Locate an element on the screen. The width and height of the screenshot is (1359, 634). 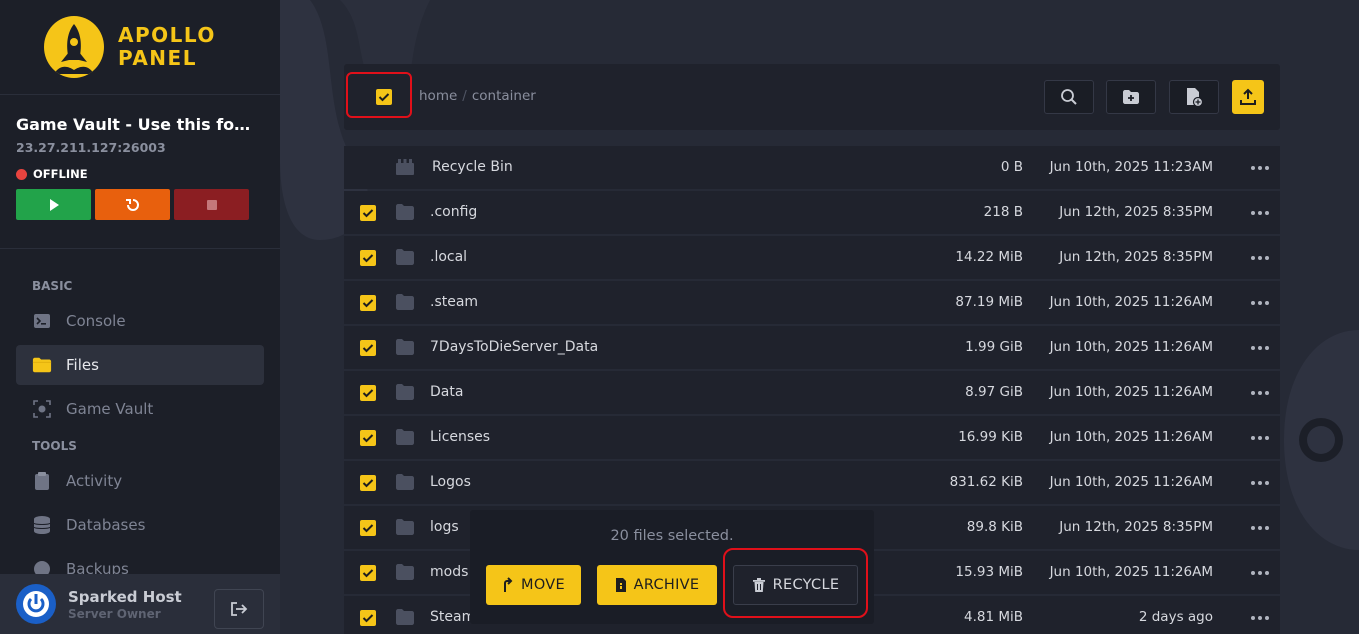
restart-icon is located at coordinates (132, 204).